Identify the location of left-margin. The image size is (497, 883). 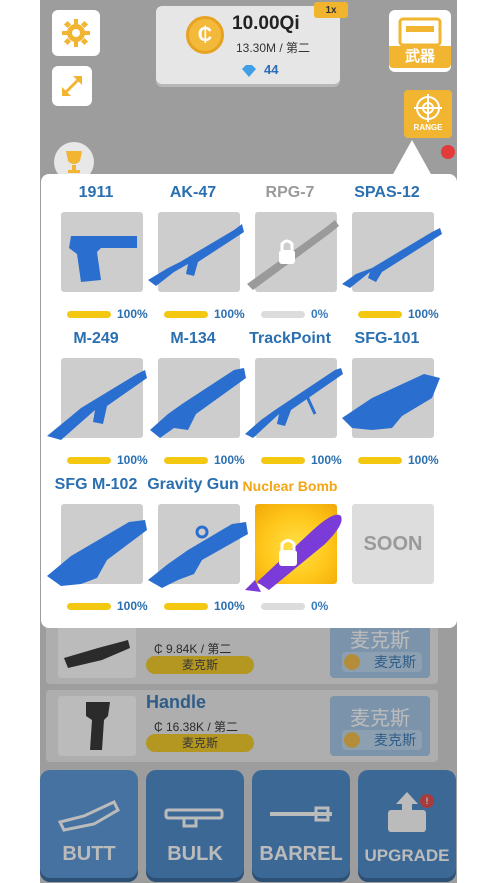
(20, 441).